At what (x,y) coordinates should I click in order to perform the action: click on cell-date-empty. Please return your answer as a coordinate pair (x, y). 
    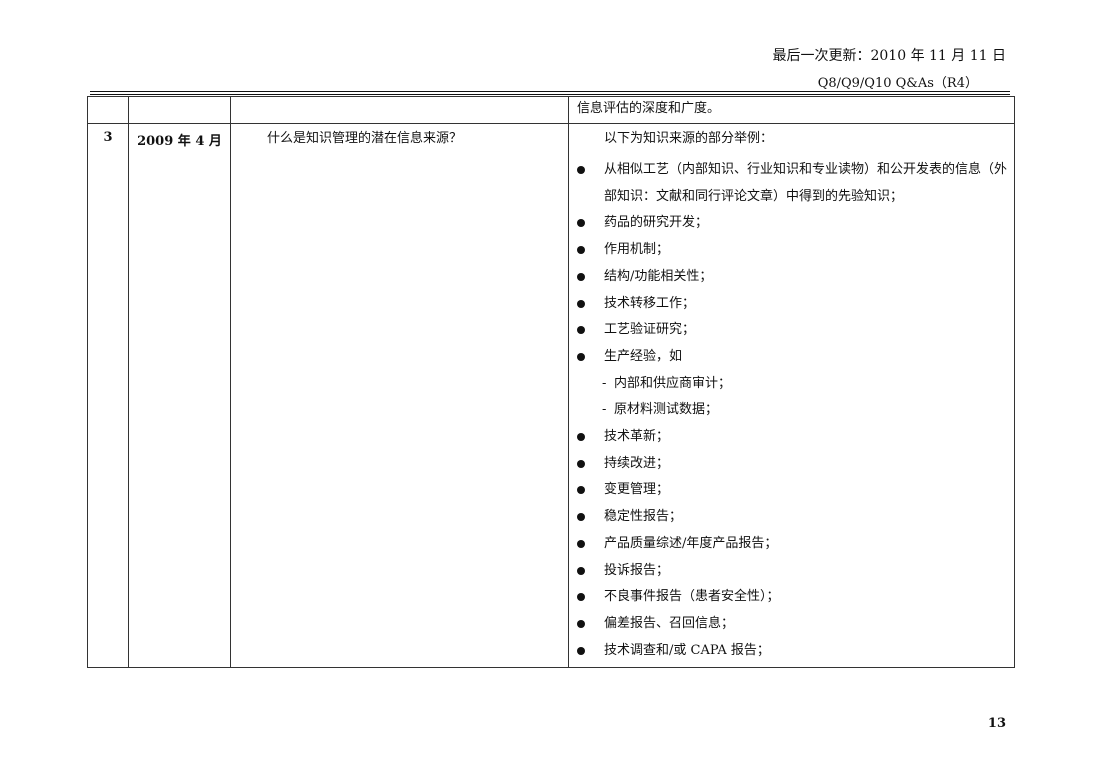
    Looking at the image, I should click on (179, 110).